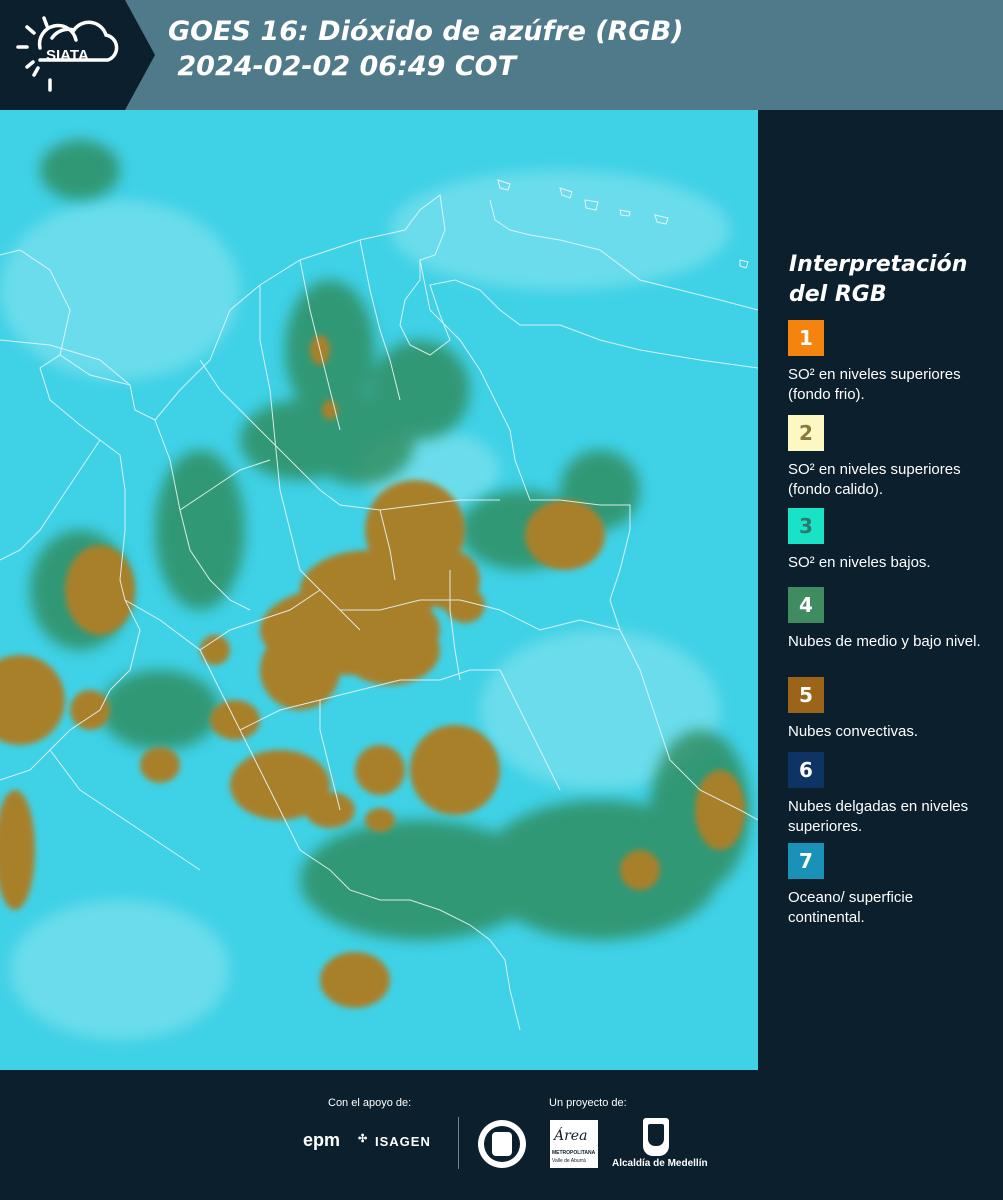 The width and height of the screenshot is (1003, 1200). What do you see at coordinates (806, 433) in the screenshot?
I see `legend-swatch: 2` at bounding box center [806, 433].